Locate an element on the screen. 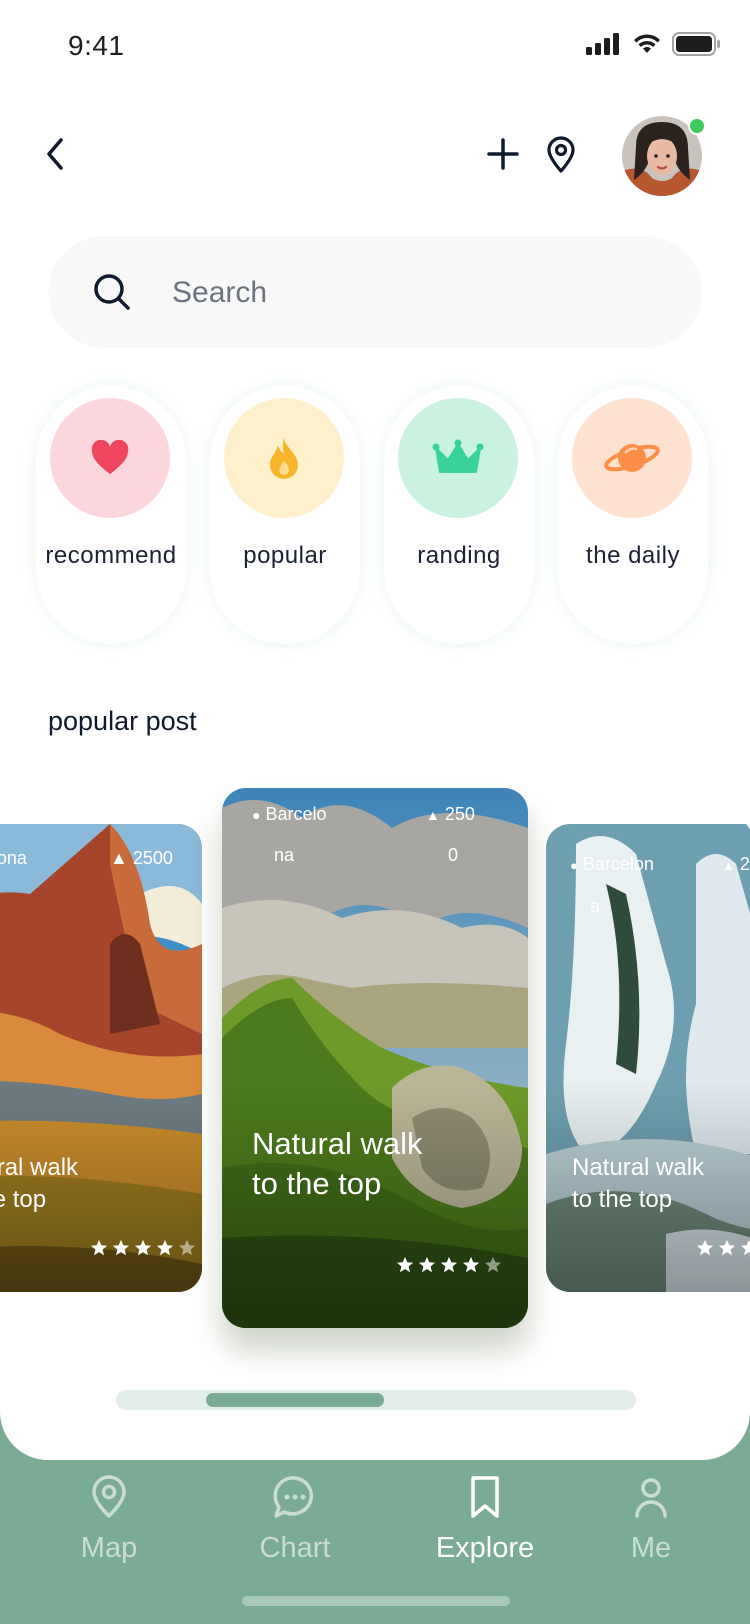  category-the-daily: the daily is located at coordinates (633, 515).